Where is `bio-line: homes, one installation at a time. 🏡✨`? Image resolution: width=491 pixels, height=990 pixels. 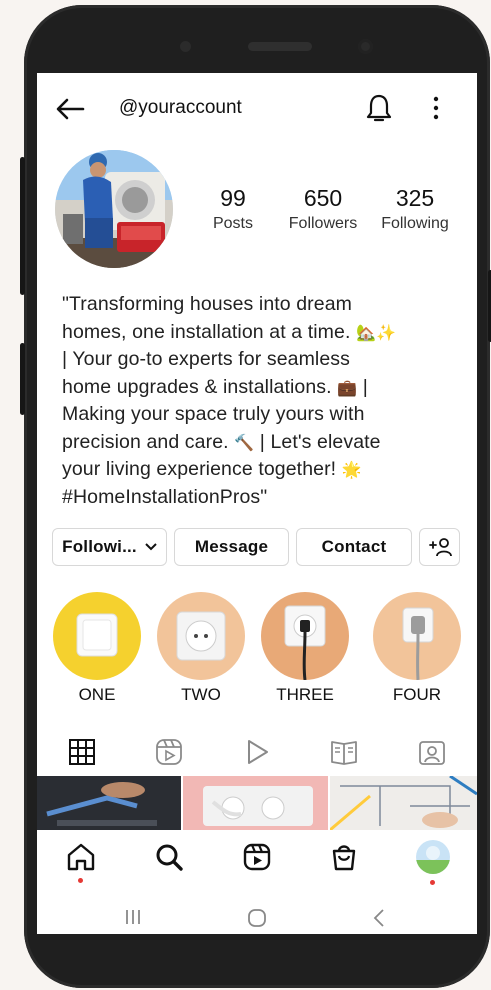
bio-line: homes, one installation at a time. 🏡✨ is located at coordinates (229, 331).